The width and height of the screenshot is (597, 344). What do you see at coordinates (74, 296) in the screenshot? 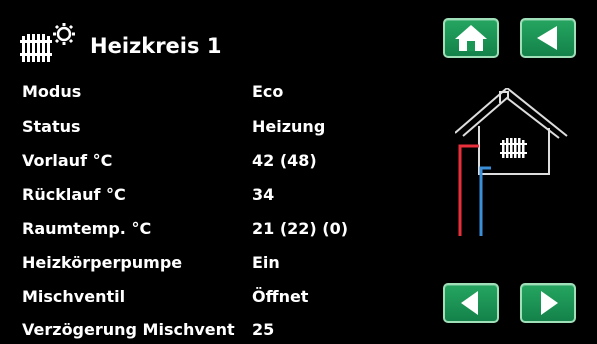
I see `row-label: Mischventil` at bounding box center [74, 296].